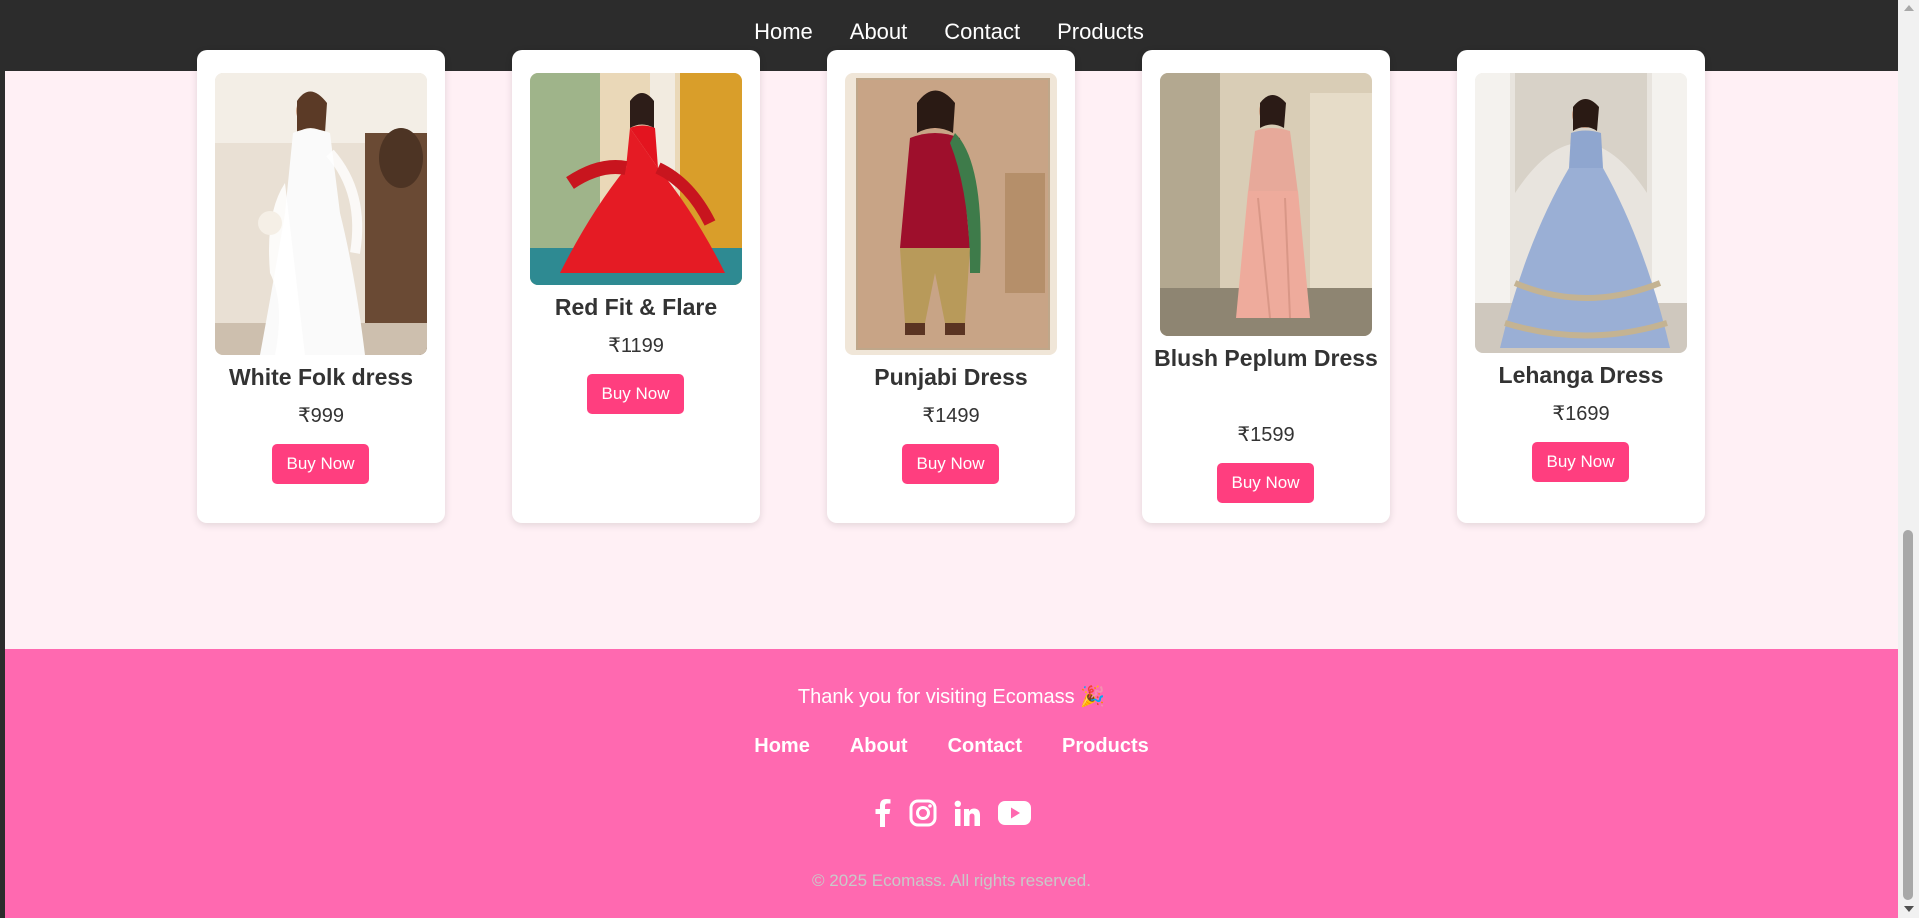 This screenshot has width=1919, height=918. Describe the element at coordinates (1908, 715) in the screenshot. I see `scrollbar-thumb` at that location.